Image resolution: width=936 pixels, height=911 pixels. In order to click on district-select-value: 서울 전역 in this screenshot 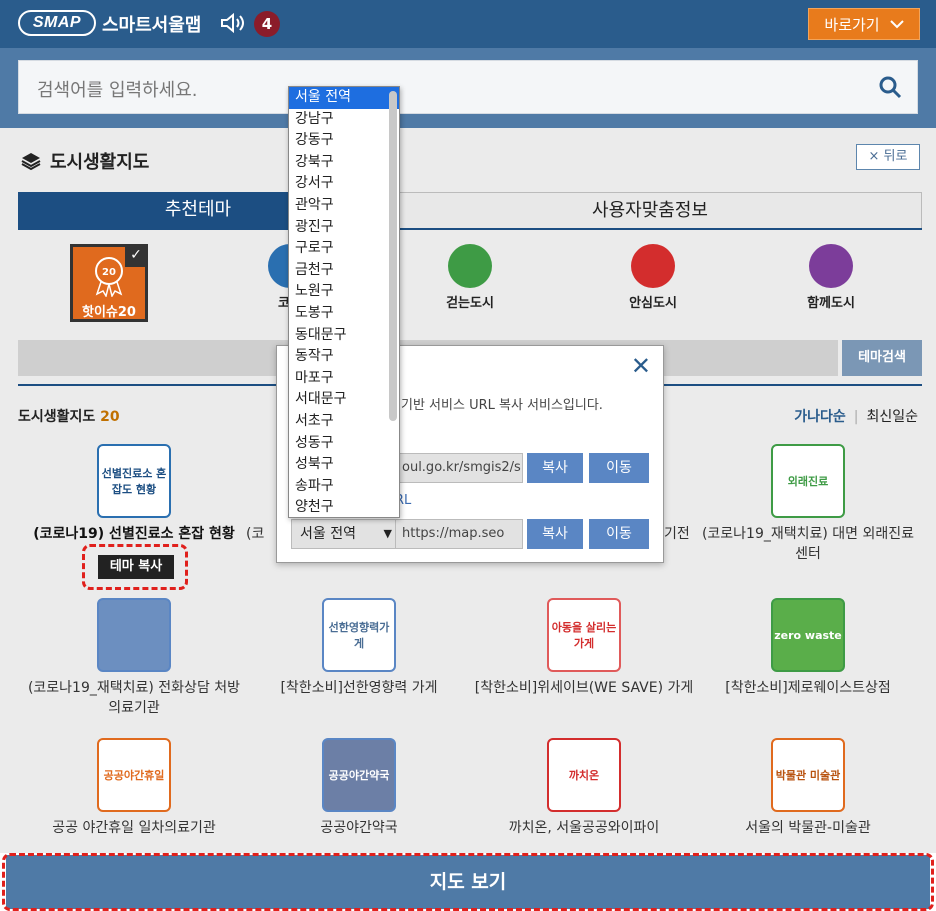, I will do `click(328, 534)`.